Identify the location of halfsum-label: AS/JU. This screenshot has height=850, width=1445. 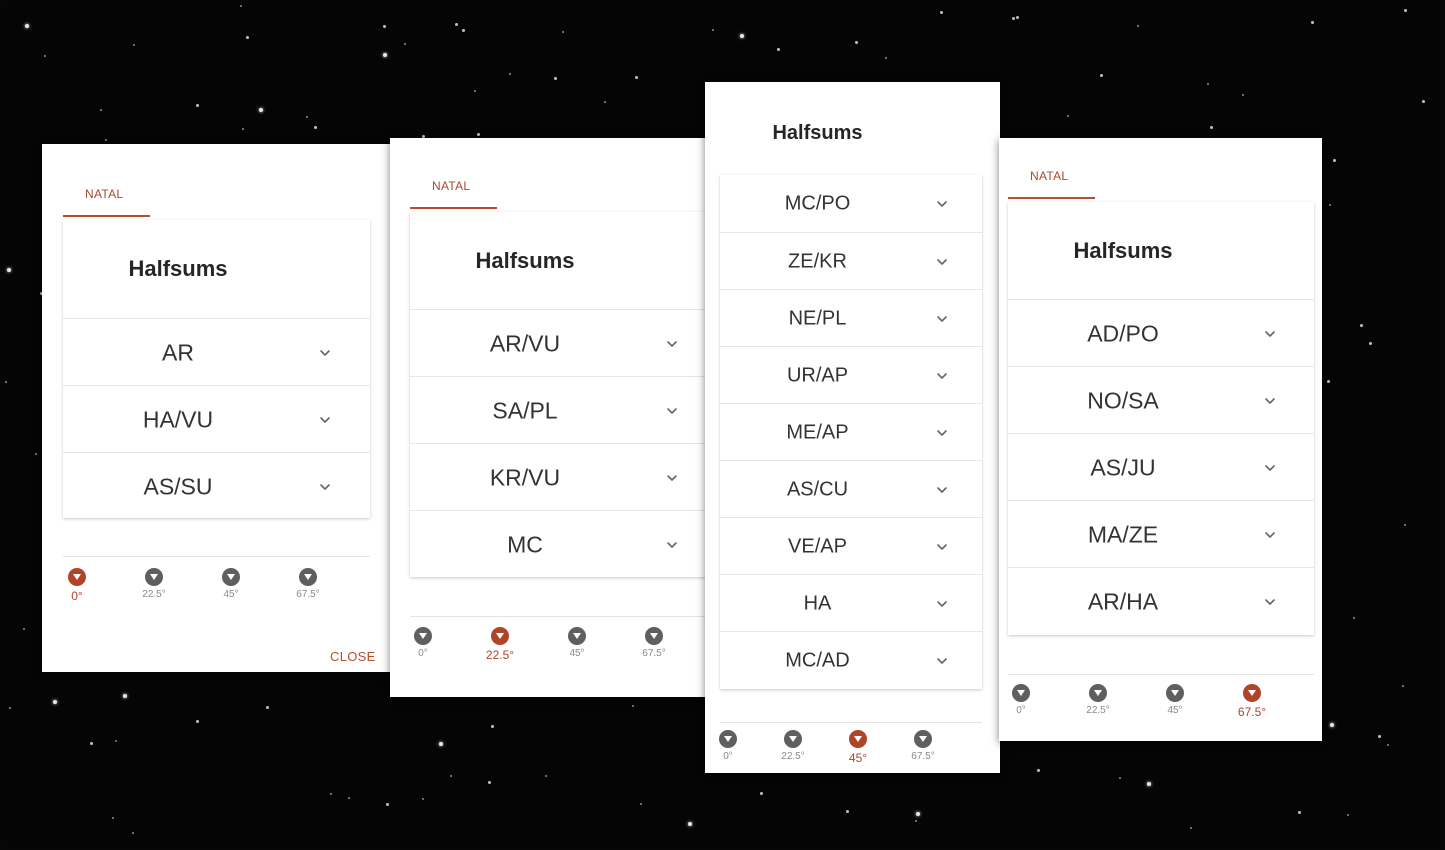
(1123, 467).